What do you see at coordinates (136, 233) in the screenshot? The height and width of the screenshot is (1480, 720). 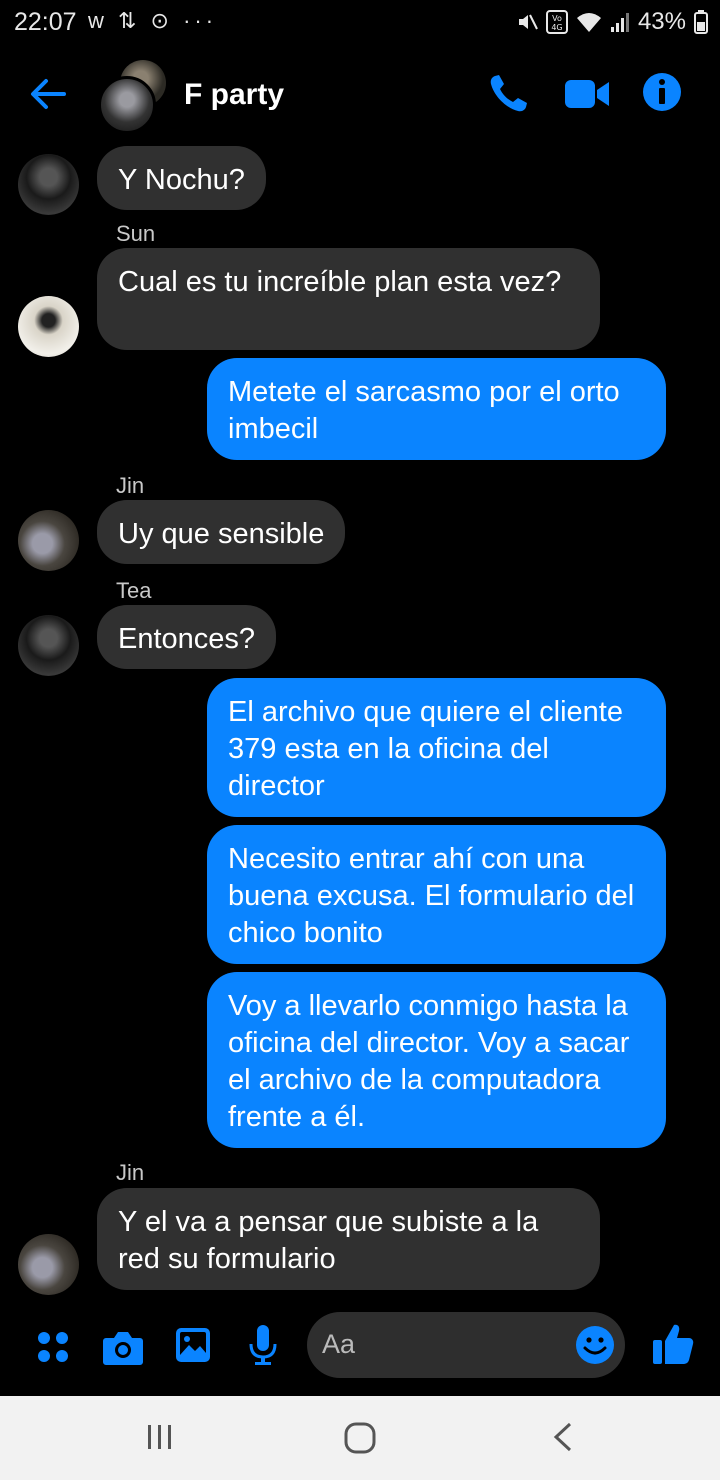 I see `sender-name: Sun` at bounding box center [136, 233].